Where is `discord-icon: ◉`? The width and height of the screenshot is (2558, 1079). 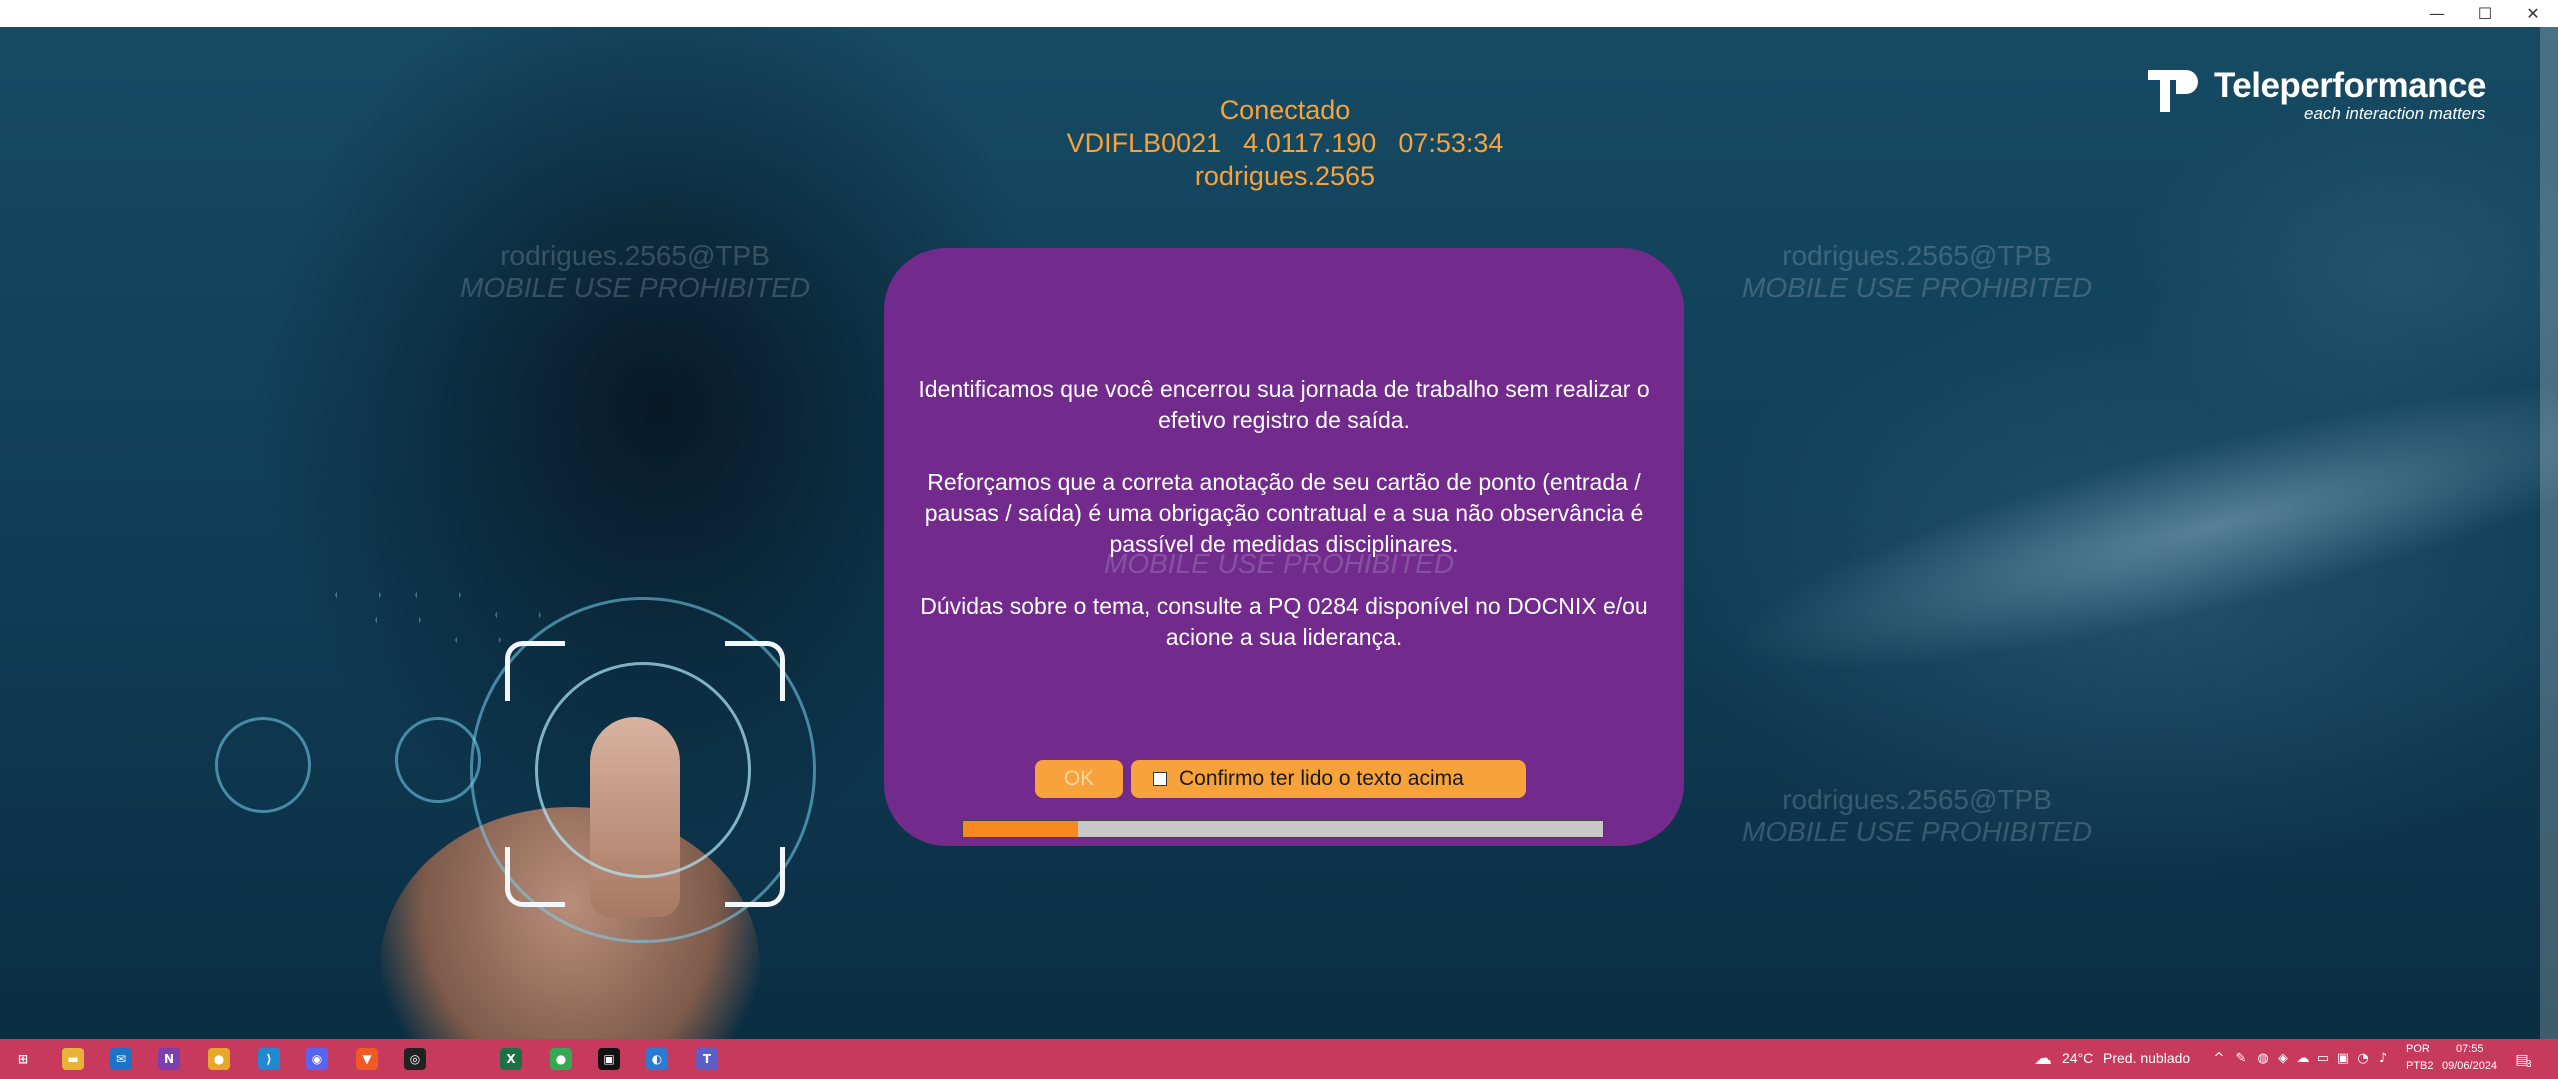
discord-icon: ◉ is located at coordinates (317, 1059).